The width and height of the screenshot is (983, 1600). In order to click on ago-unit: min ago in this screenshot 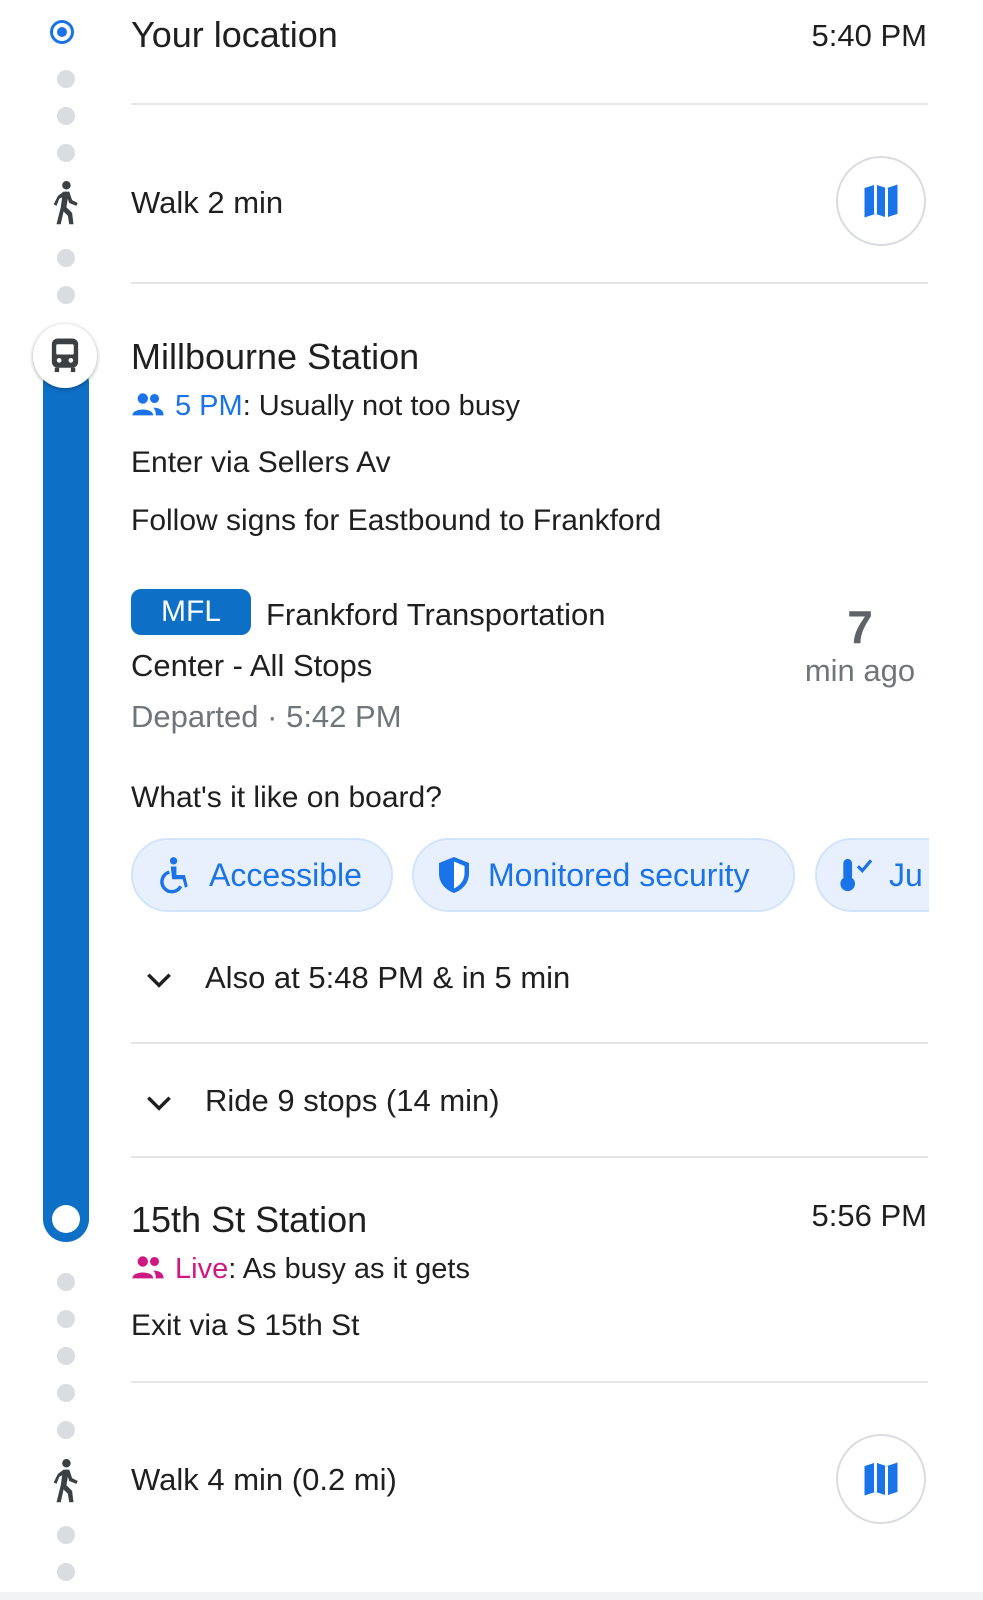, I will do `click(860, 670)`.